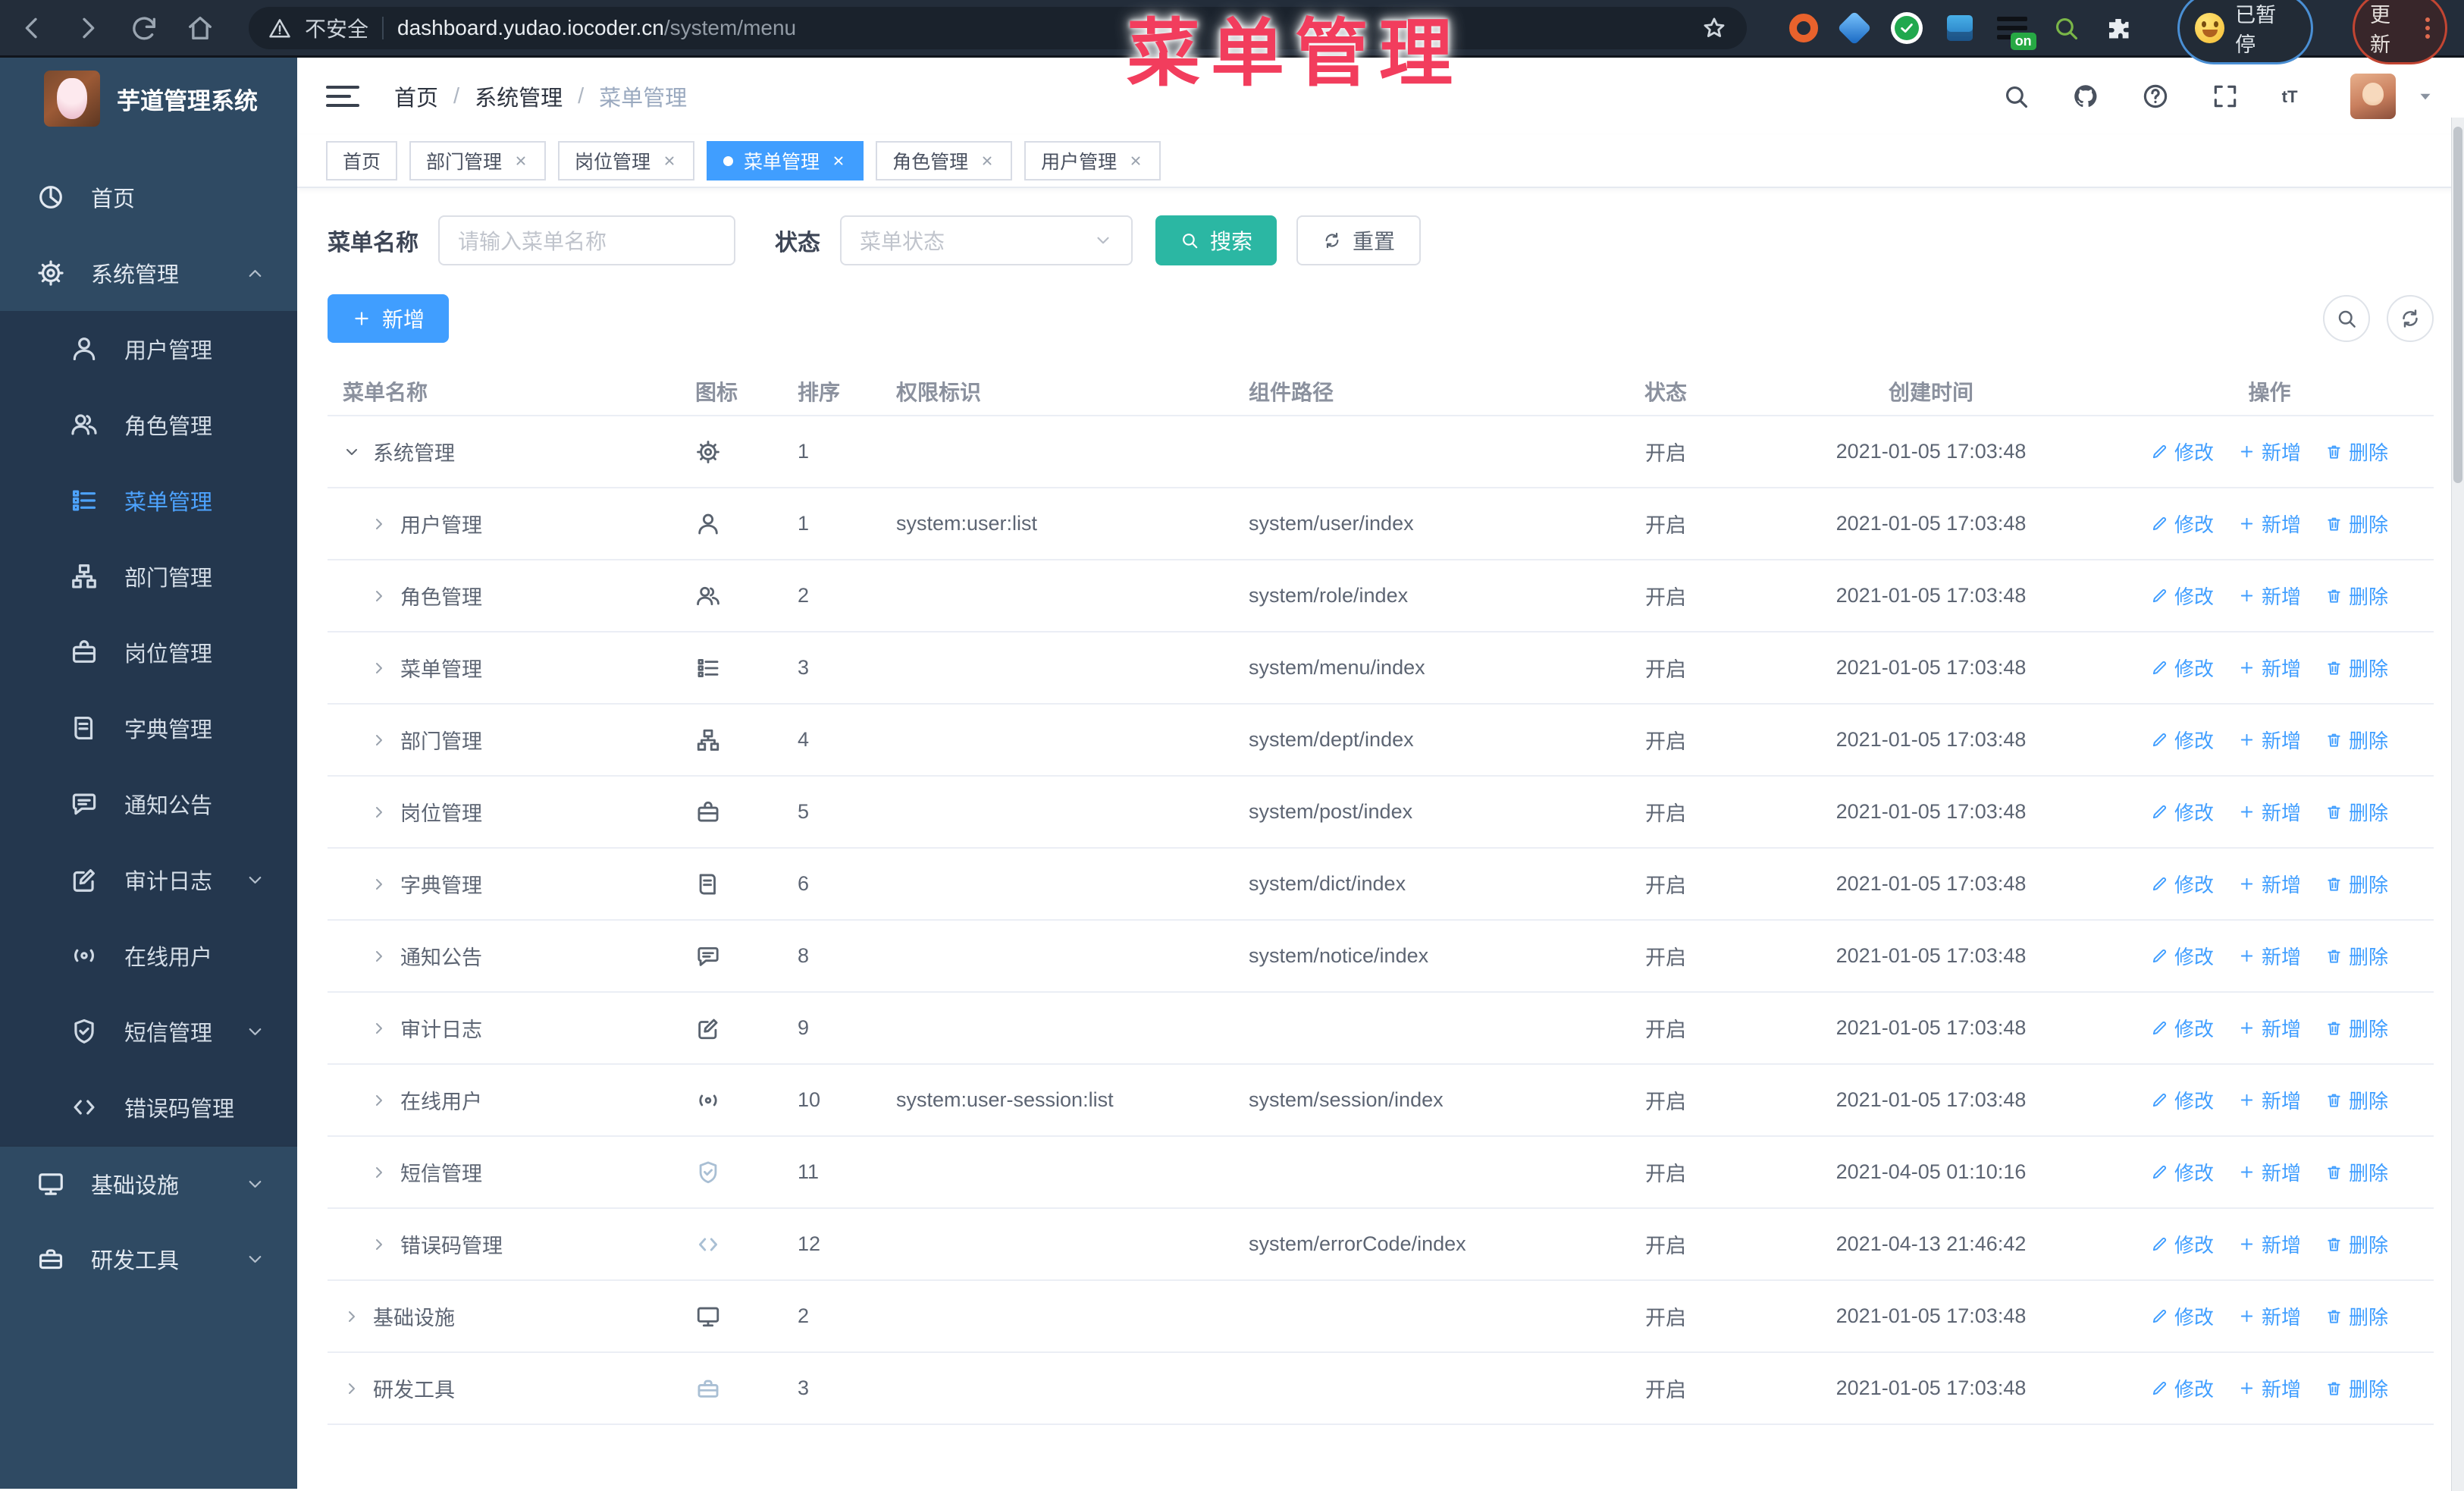 This screenshot has width=2464, height=1491. I want to click on browser-menu-dots-icon, so click(2427, 28).